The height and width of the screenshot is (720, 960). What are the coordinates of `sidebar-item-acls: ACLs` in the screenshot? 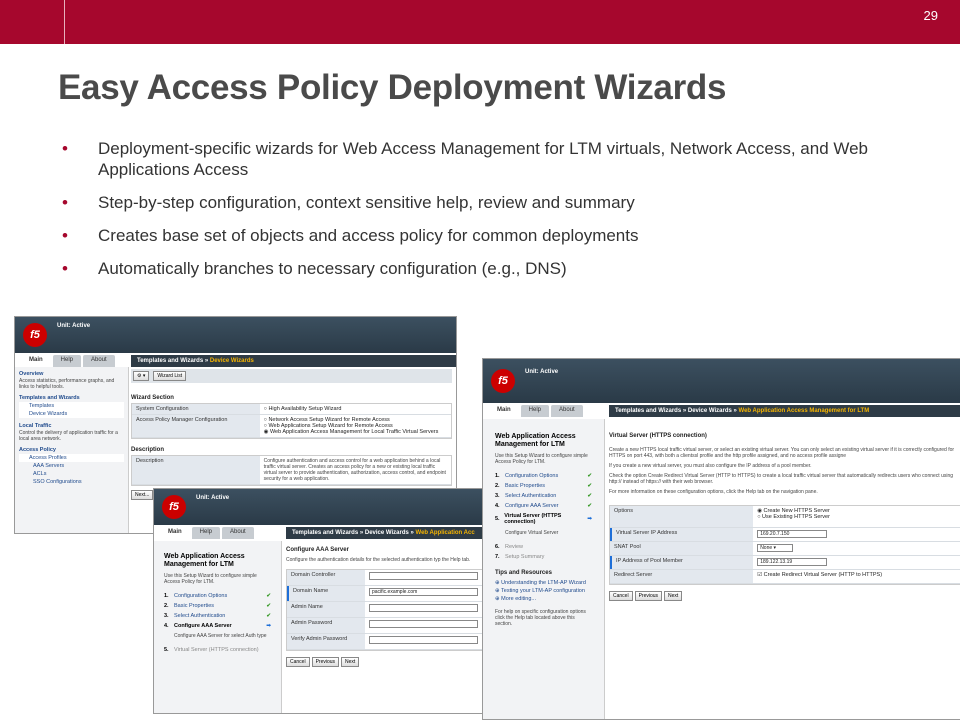 It's located at (71, 474).